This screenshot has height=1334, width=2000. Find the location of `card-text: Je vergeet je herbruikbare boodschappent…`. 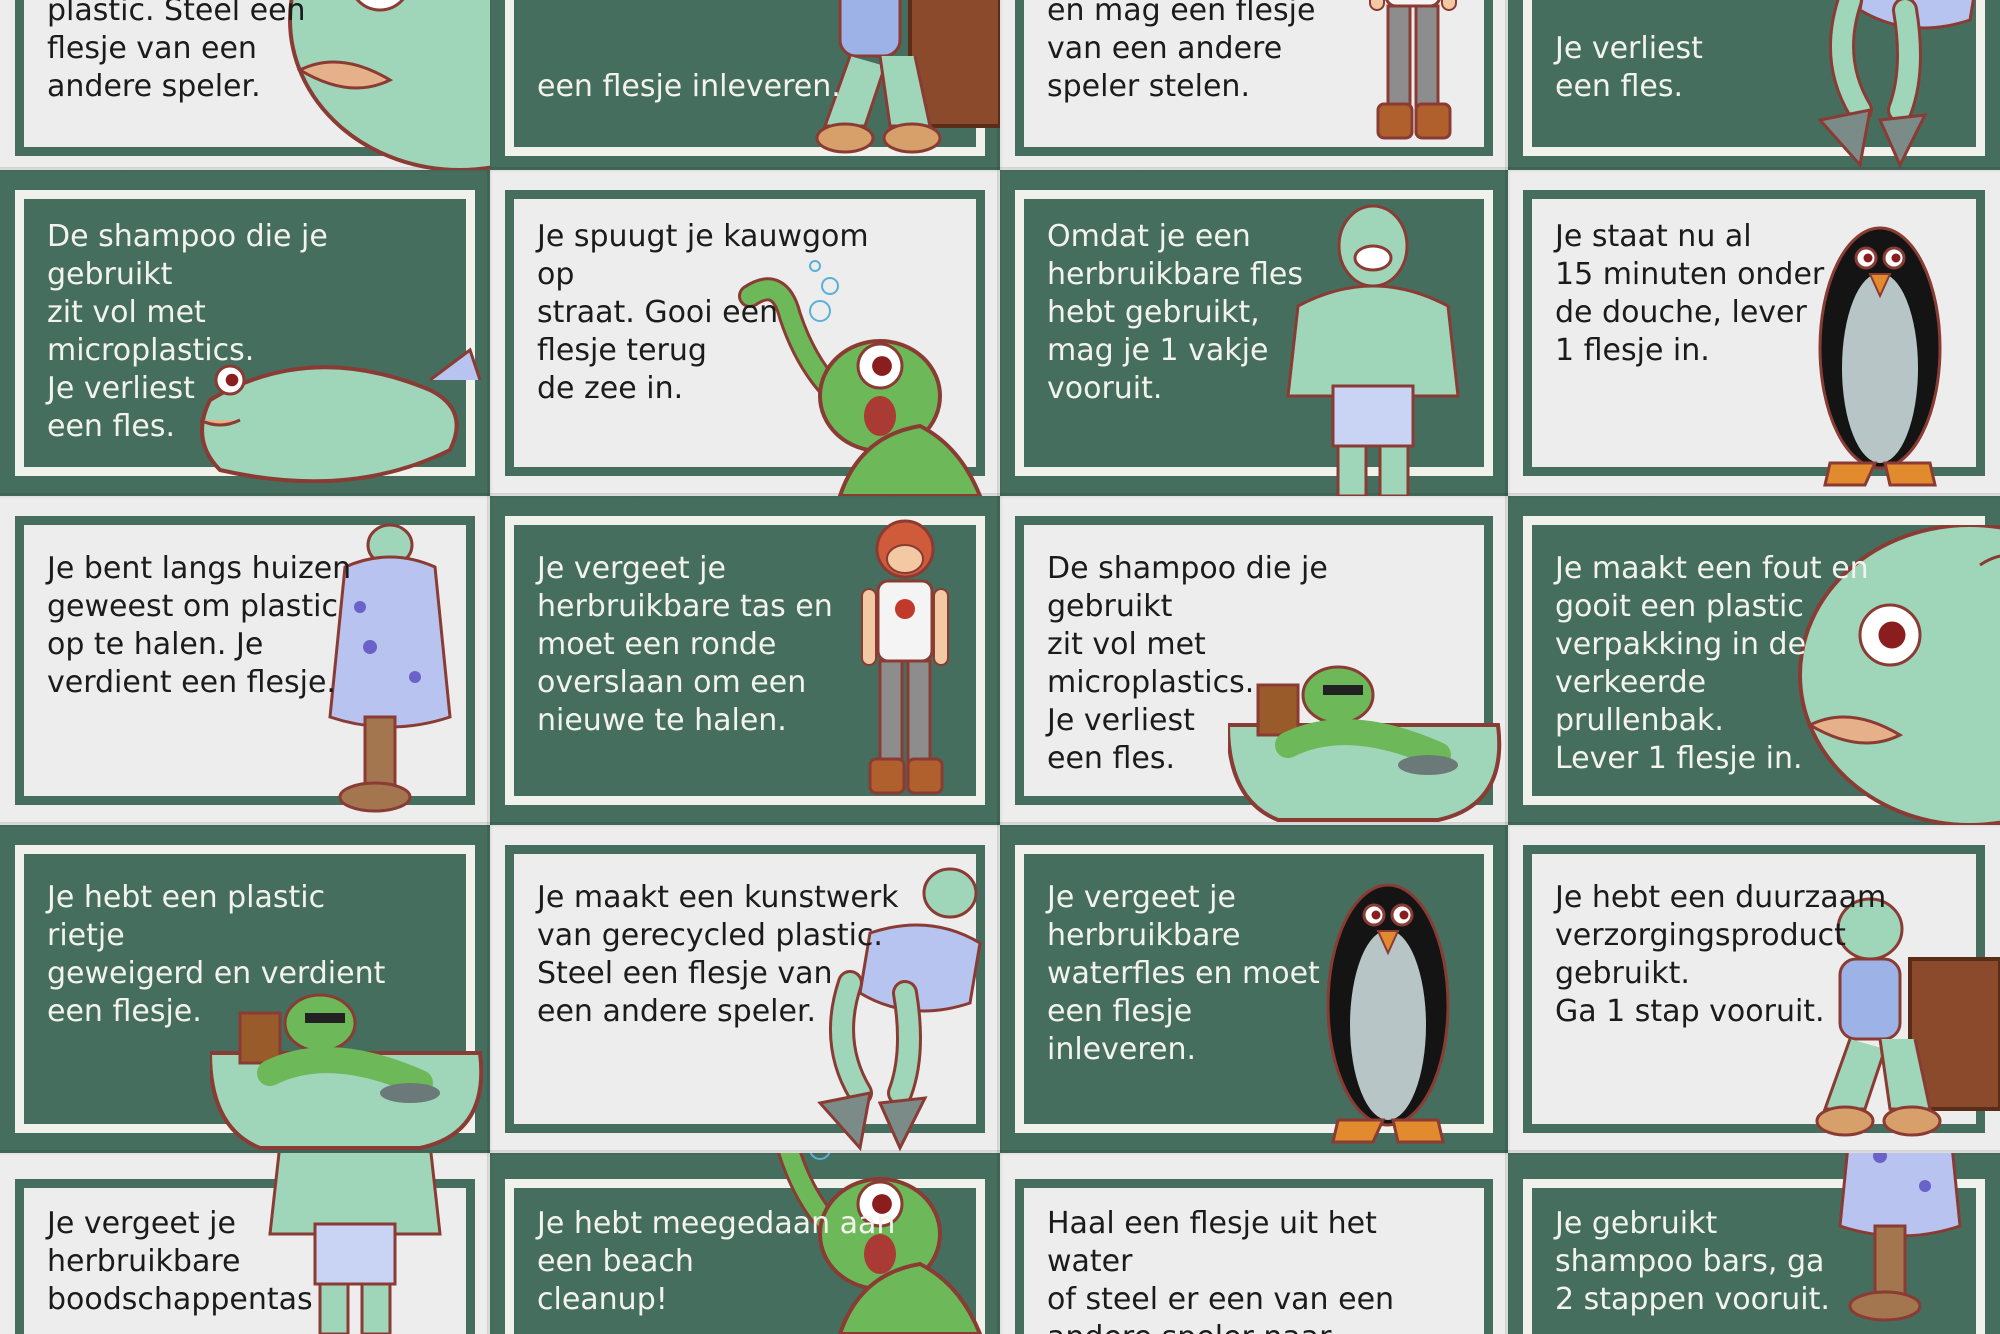

card-text: Je vergeet je herbruikbare boodschappent… is located at coordinates (180, 1261).